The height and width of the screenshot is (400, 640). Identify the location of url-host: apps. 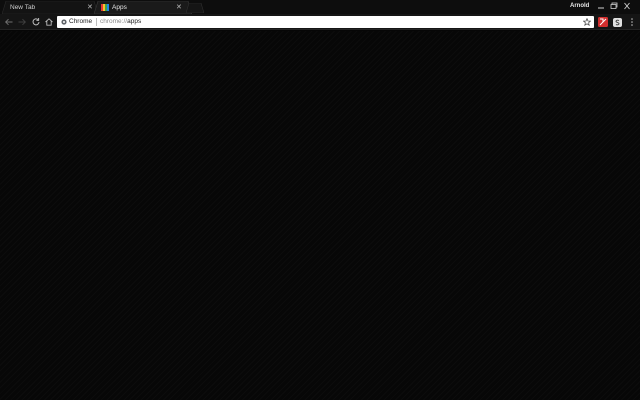
(134, 21).